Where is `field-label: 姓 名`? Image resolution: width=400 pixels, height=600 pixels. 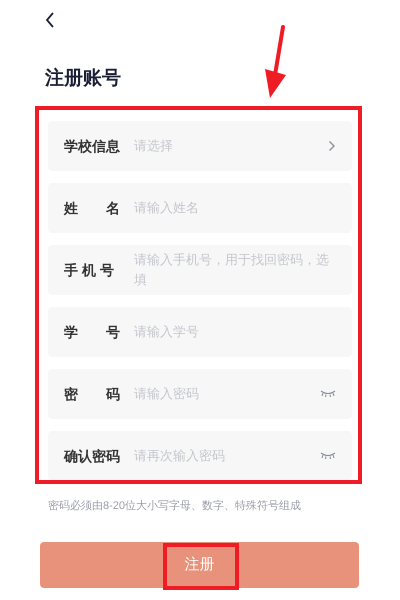 field-label: 姓 名 is located at coordinates (92, 208).